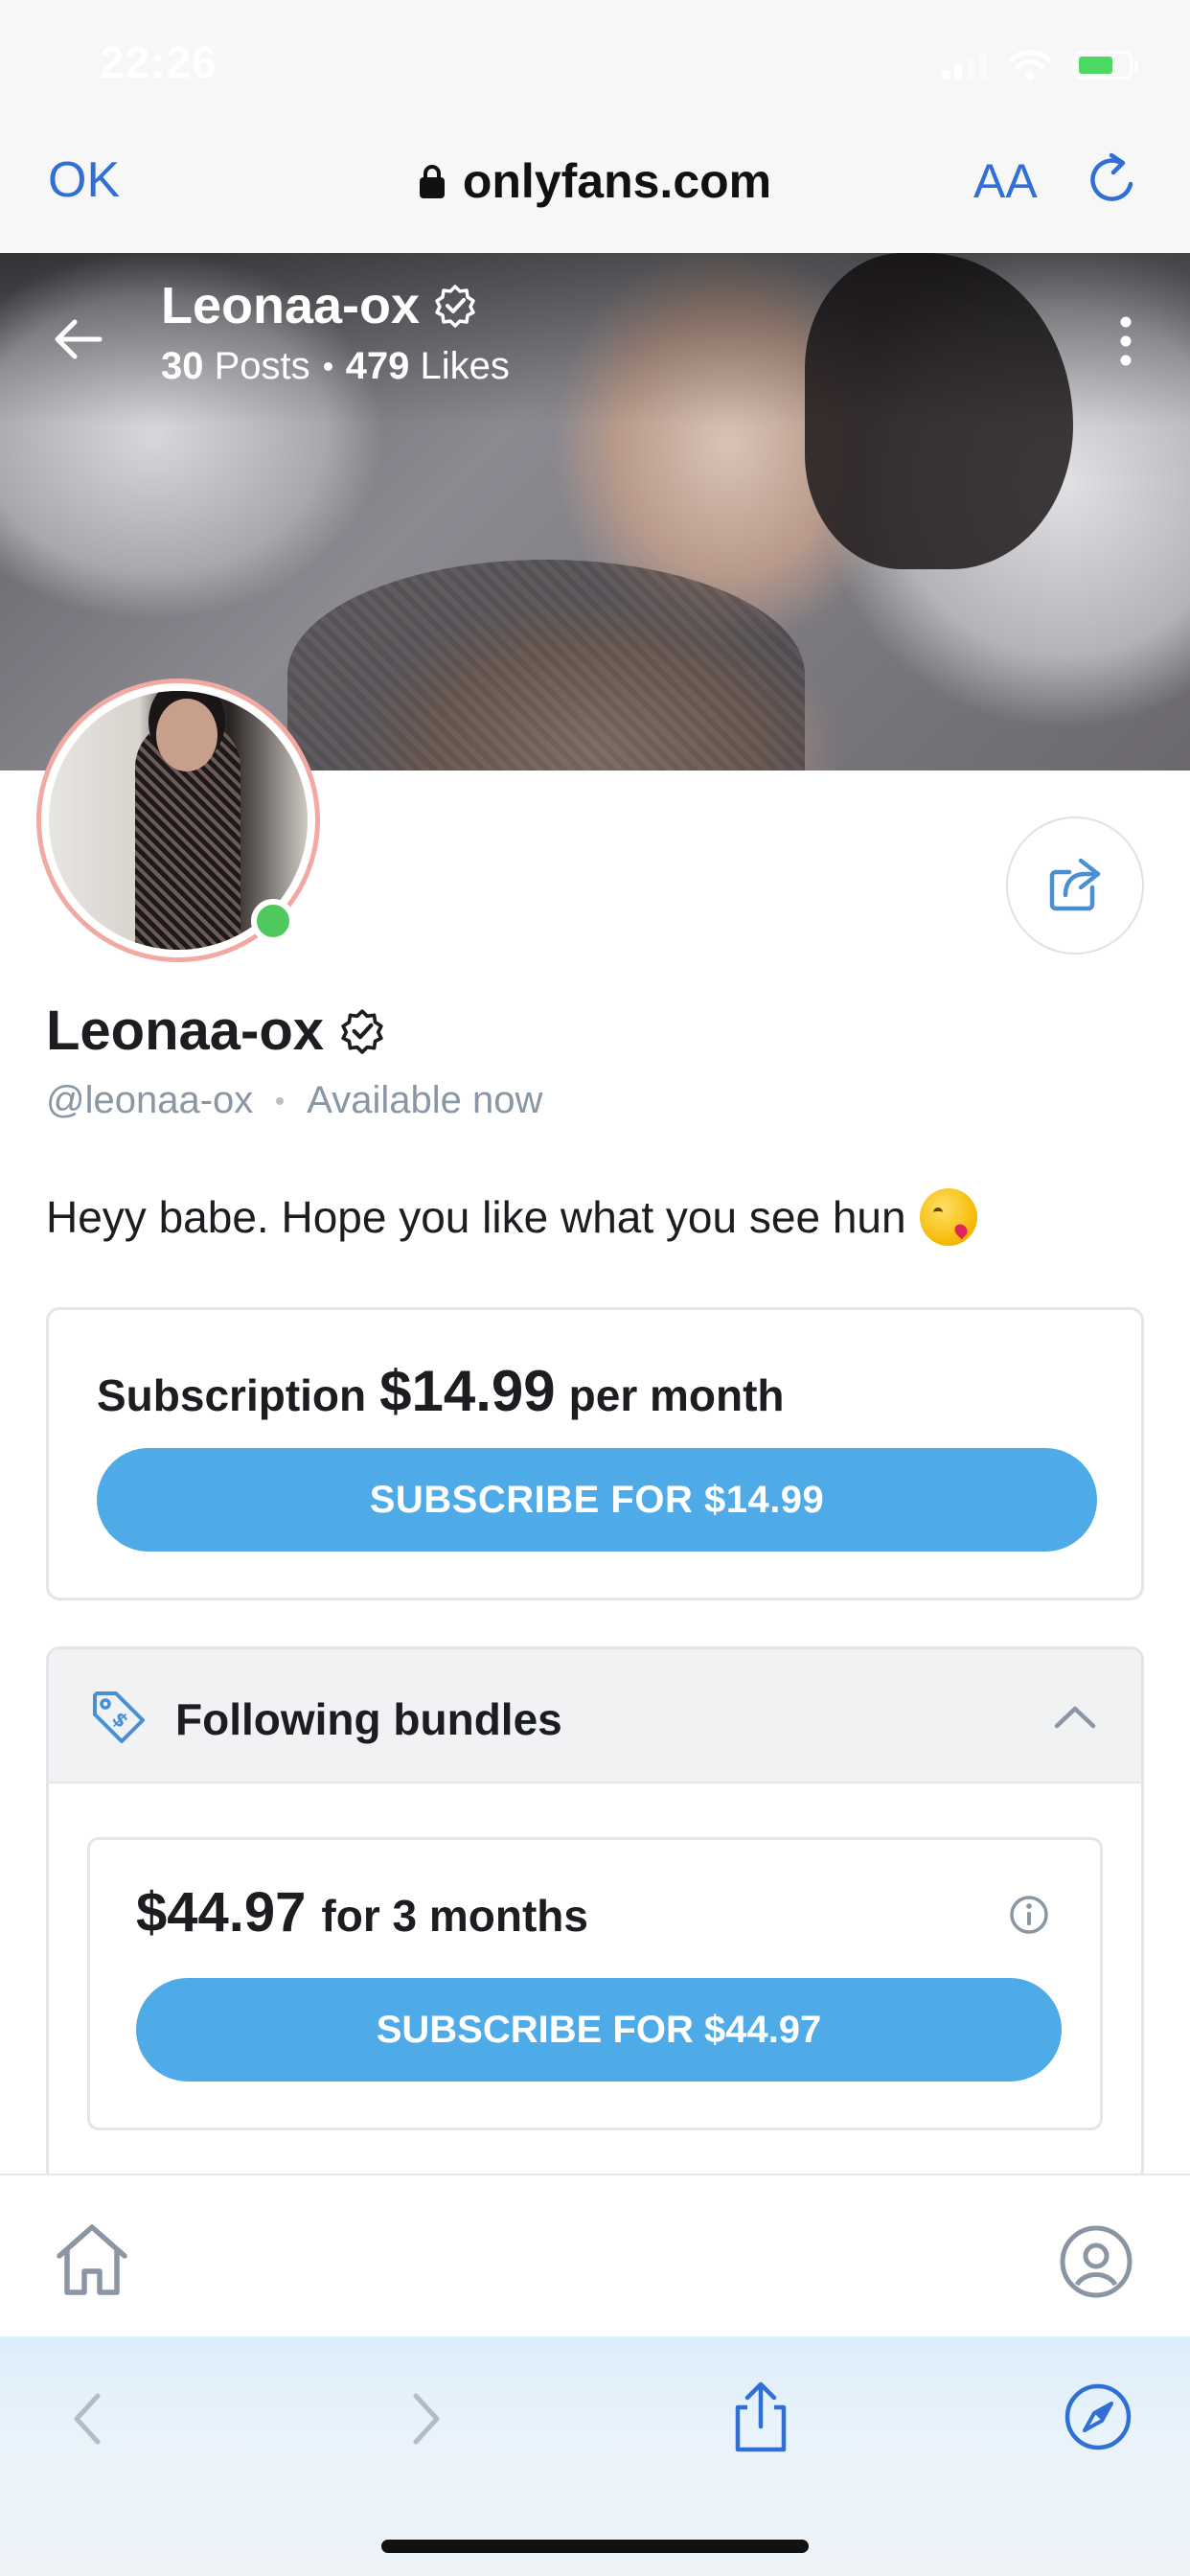  I want to click on cover-name: Leonaa-ox, so click(291, 305).